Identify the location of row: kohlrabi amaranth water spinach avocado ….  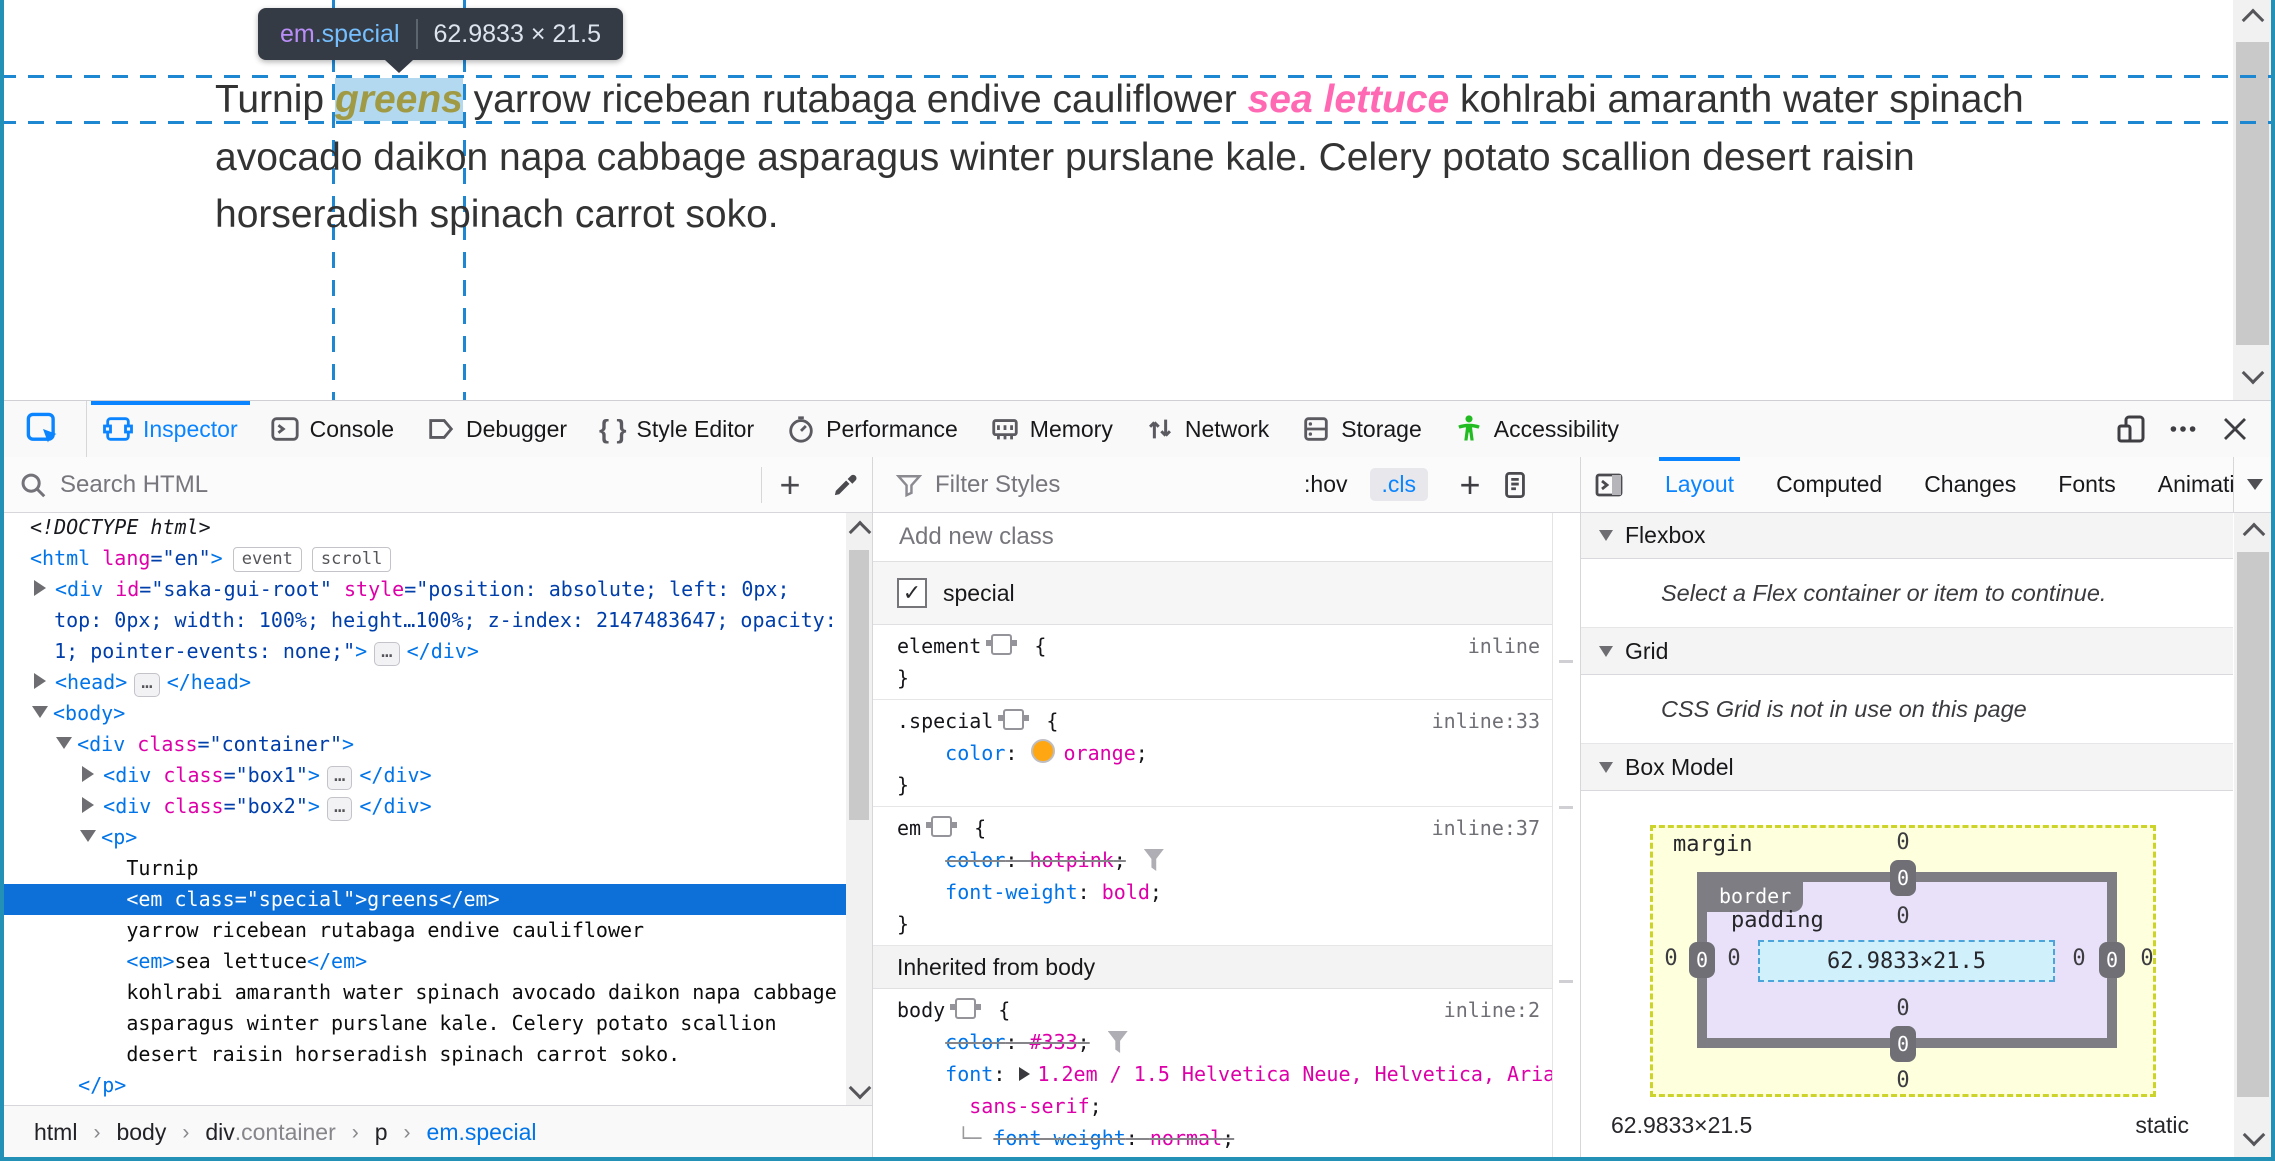
(423, 992).